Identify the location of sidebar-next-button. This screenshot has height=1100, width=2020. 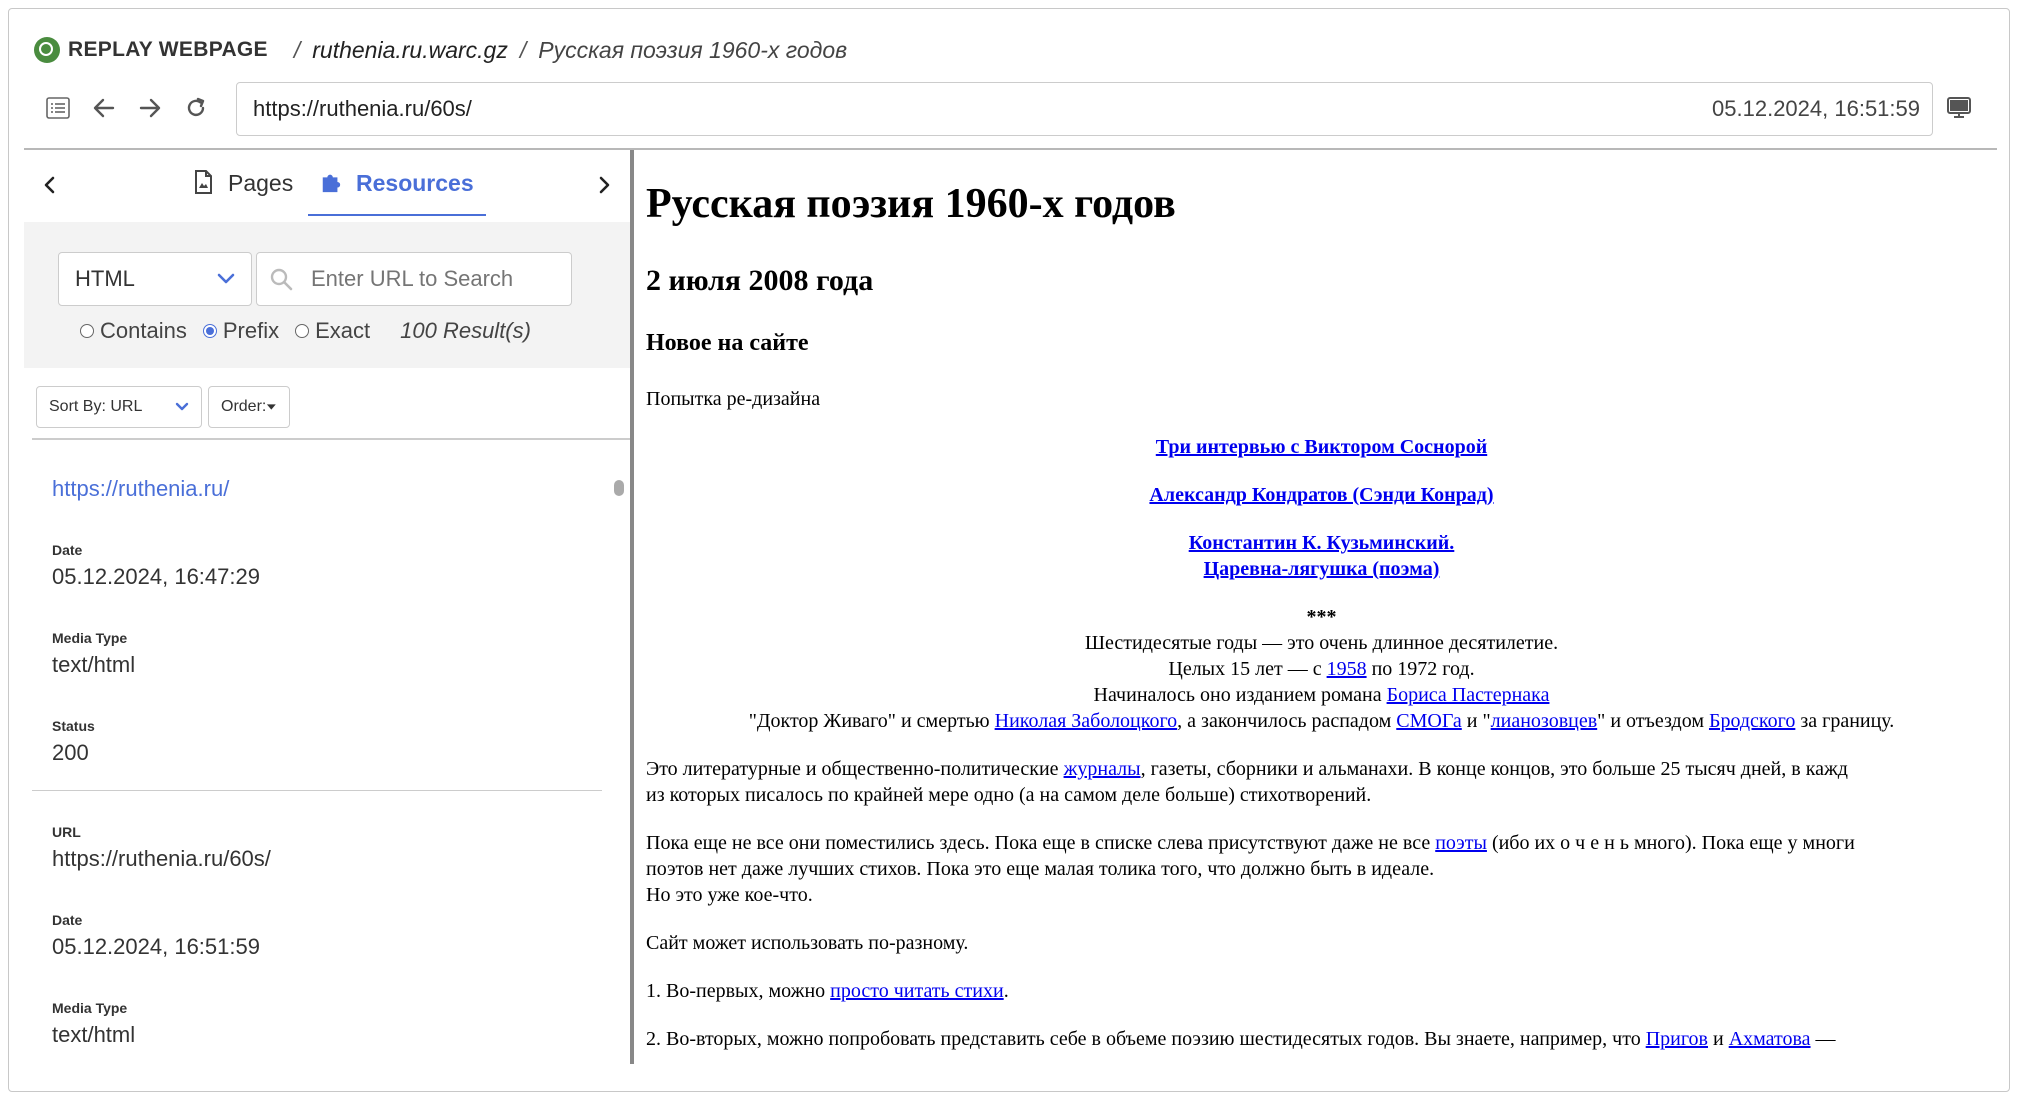
(605, 186).